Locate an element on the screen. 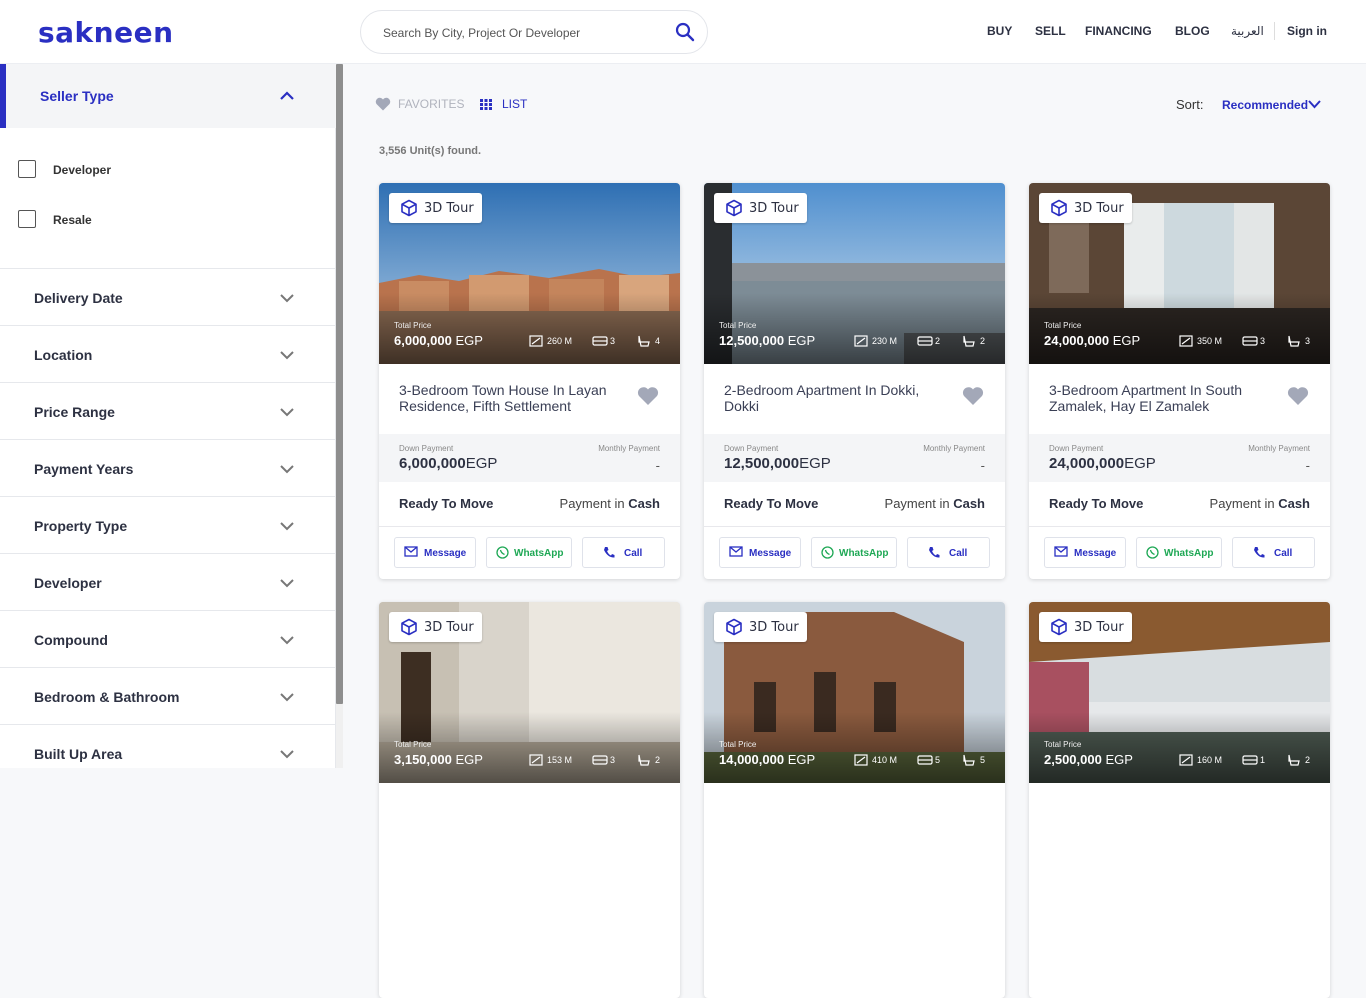 The height and width of the screenshot is (998, 1366). filter-built-up-area: Built Up Area is located at coordinates (168, 752).